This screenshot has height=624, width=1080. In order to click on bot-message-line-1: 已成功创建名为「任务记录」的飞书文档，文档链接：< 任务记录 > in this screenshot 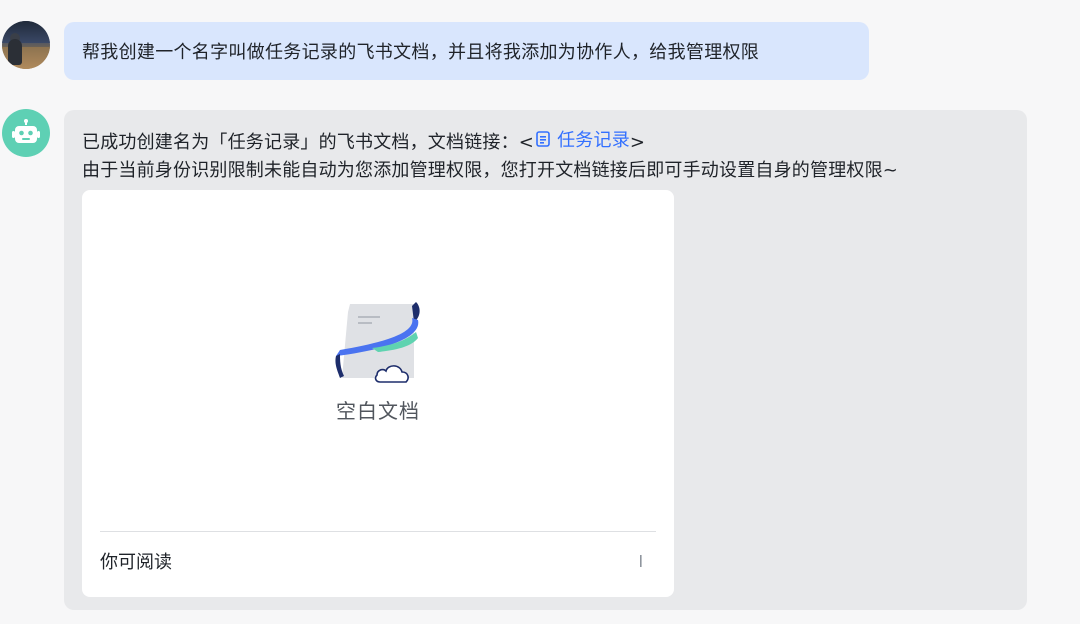, I will do `click(363, 140)`.